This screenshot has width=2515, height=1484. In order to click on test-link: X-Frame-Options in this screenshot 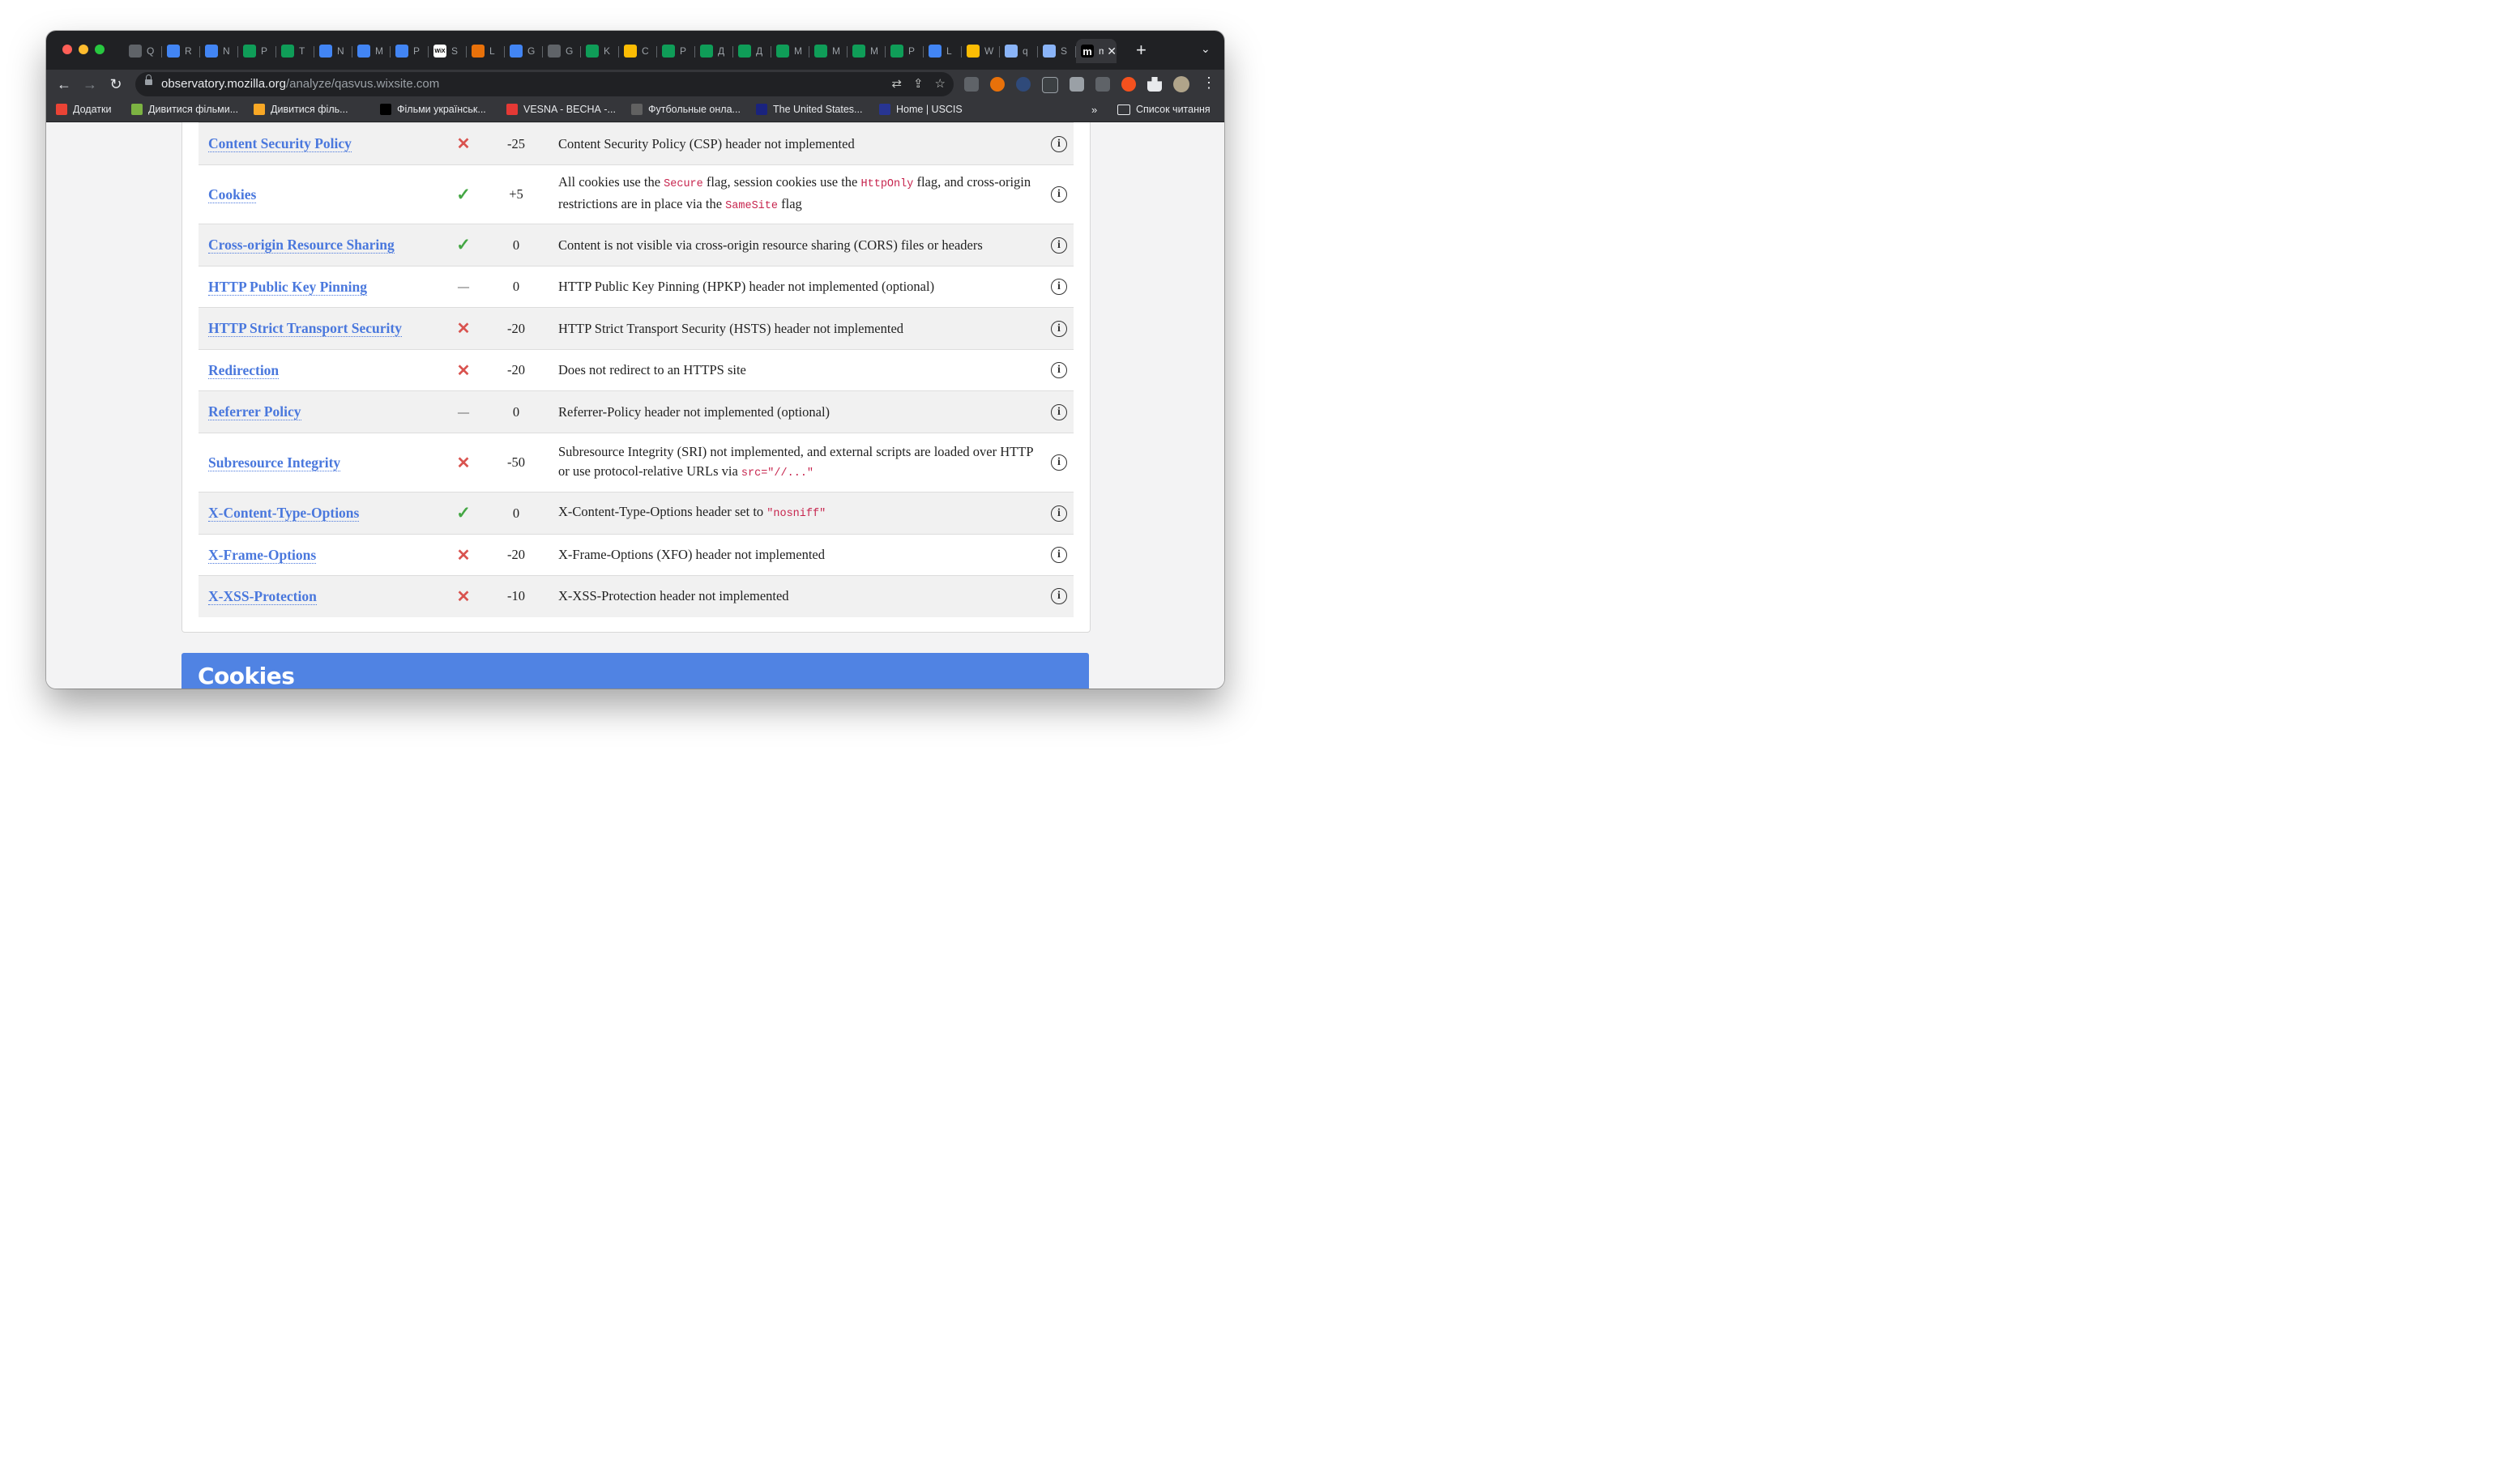, I will do `click(262, 555)`.